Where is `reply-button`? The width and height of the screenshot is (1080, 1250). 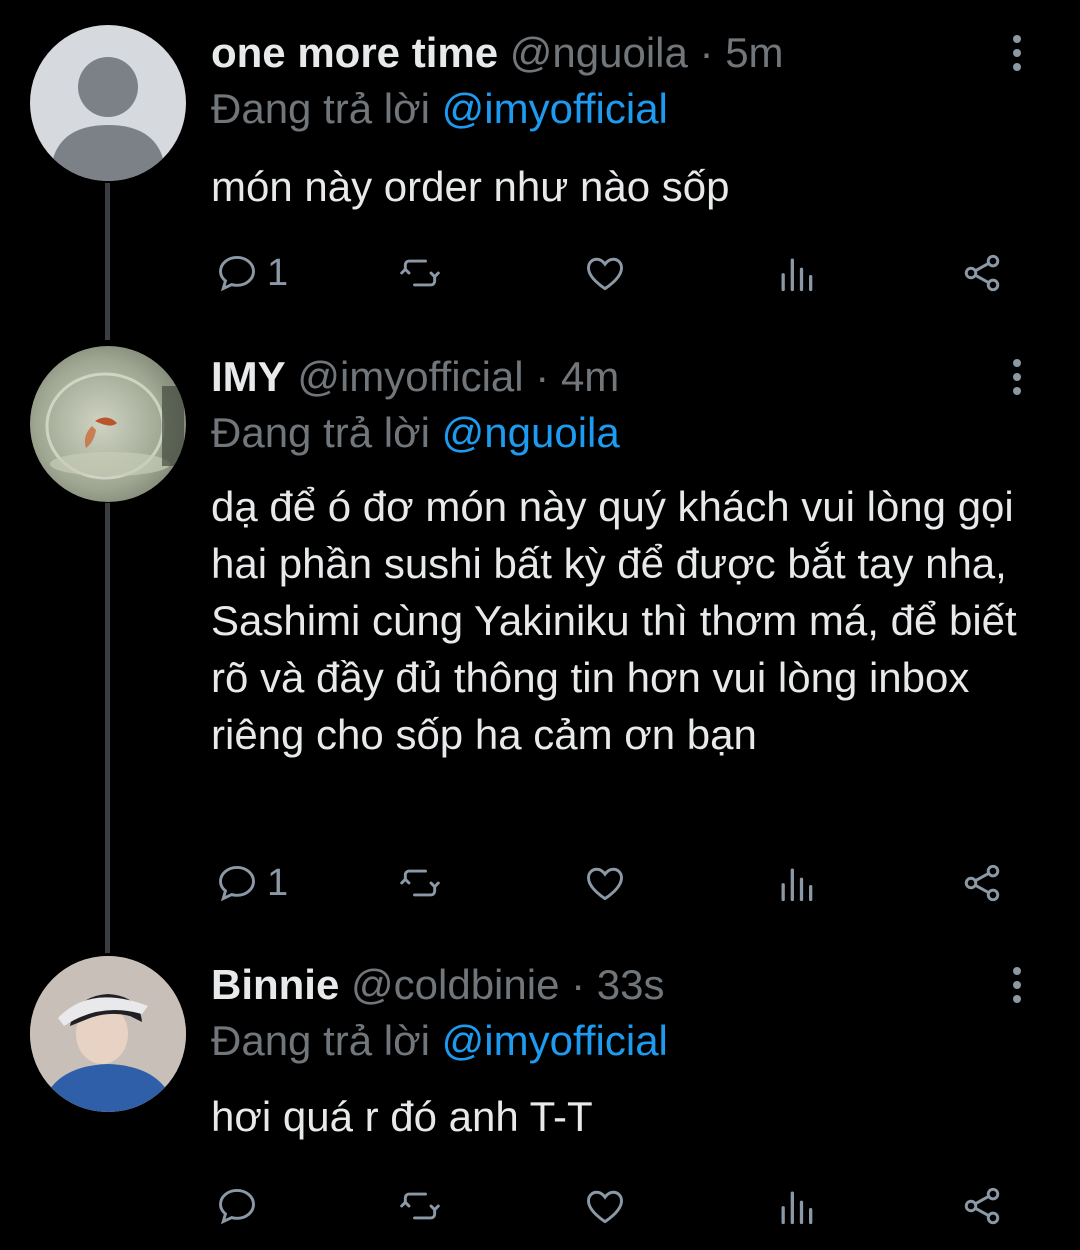 reply-button is located at coordinates (237, 1206).